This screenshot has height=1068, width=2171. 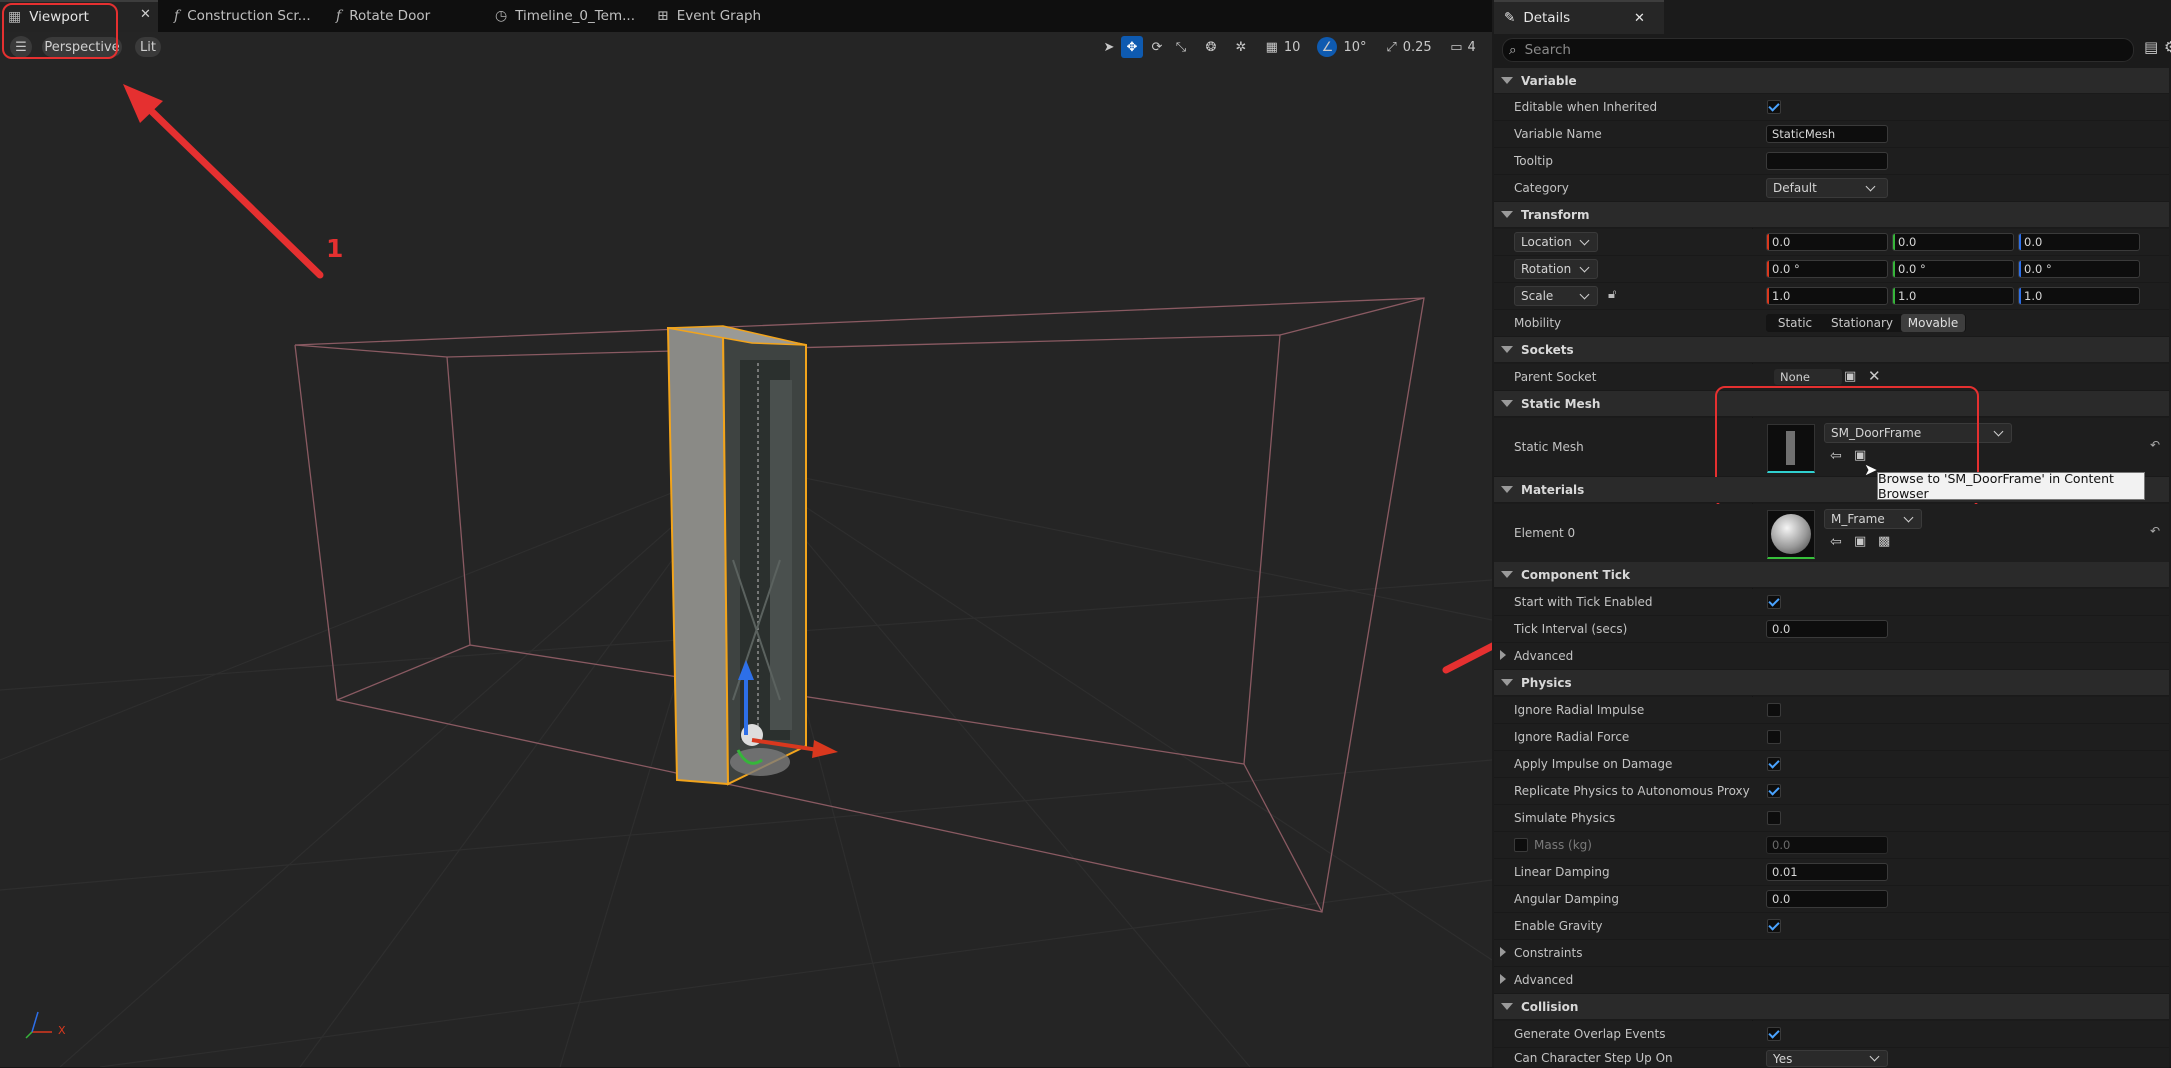 I want to click on lock-icon: 🔓︎, so click(x=1612, y=294).